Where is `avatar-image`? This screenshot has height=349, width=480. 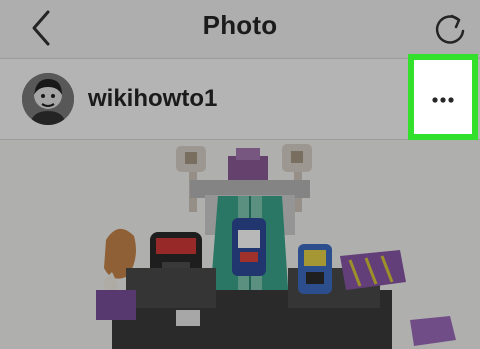
avatar-image is located at coordinates (48, 99).